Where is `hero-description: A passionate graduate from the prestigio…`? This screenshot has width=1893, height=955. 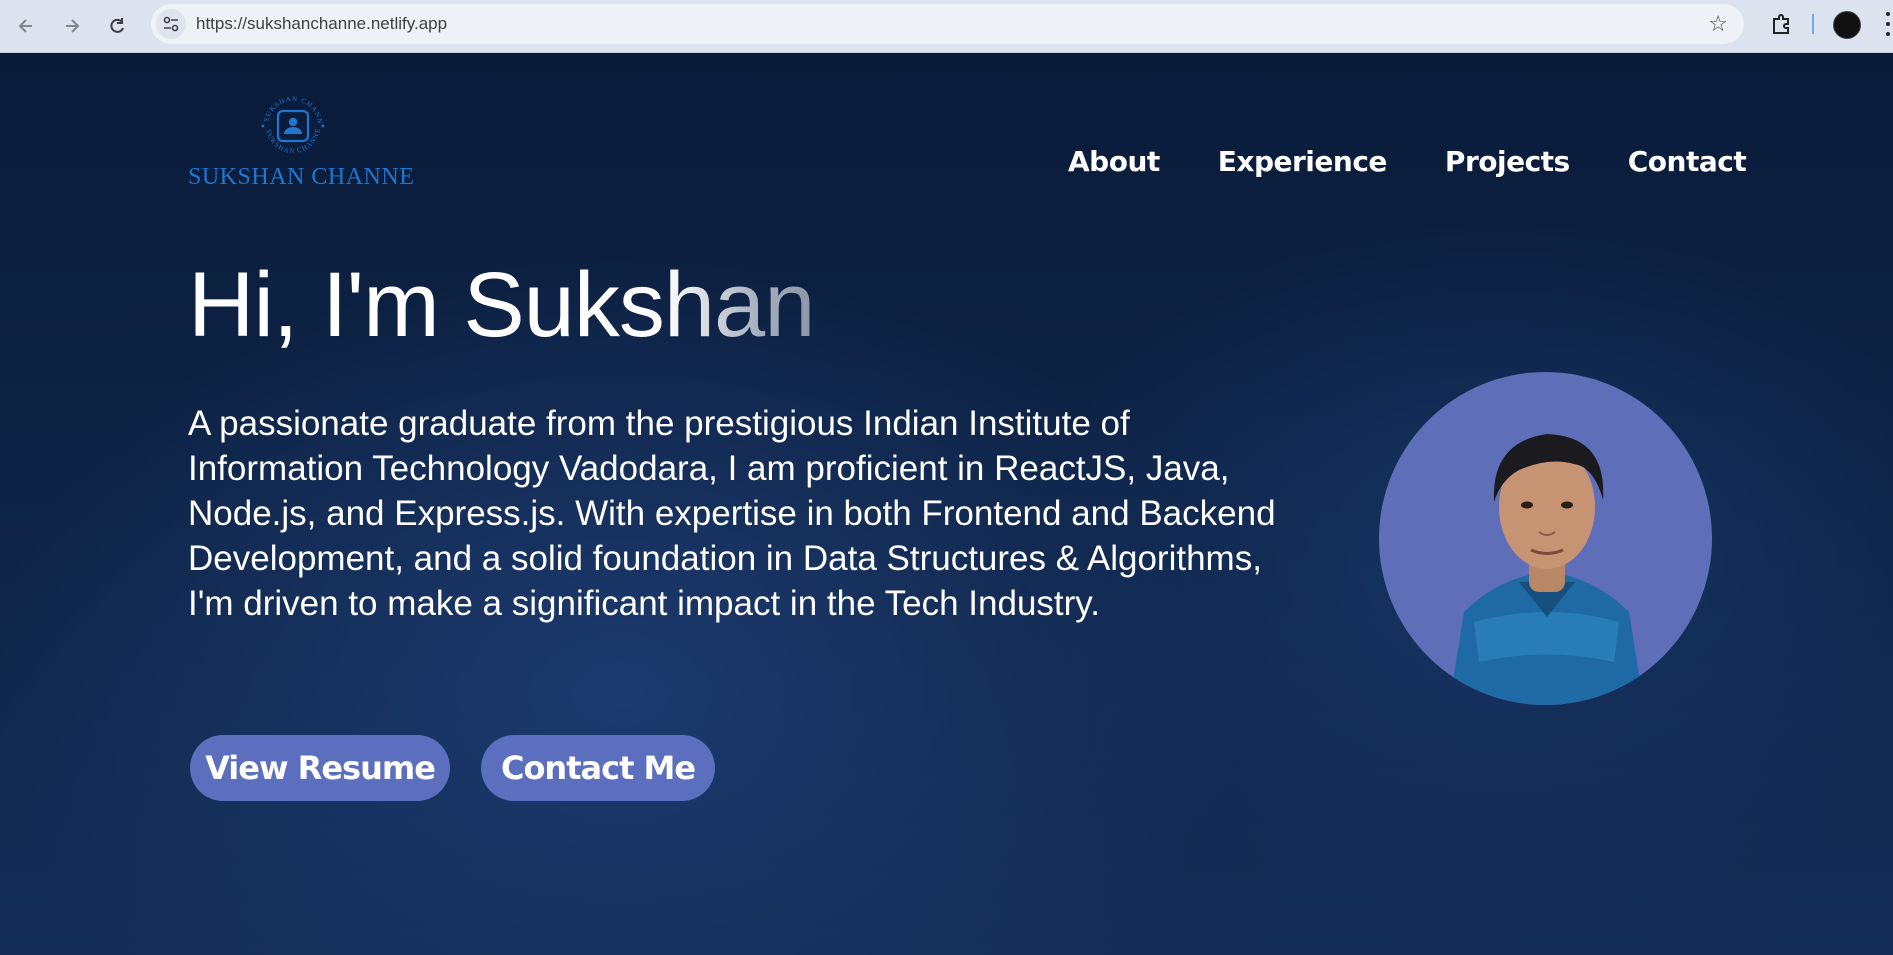 hero-description: A passionate graduate from the prestigio… is located at coordinates (732, 513).